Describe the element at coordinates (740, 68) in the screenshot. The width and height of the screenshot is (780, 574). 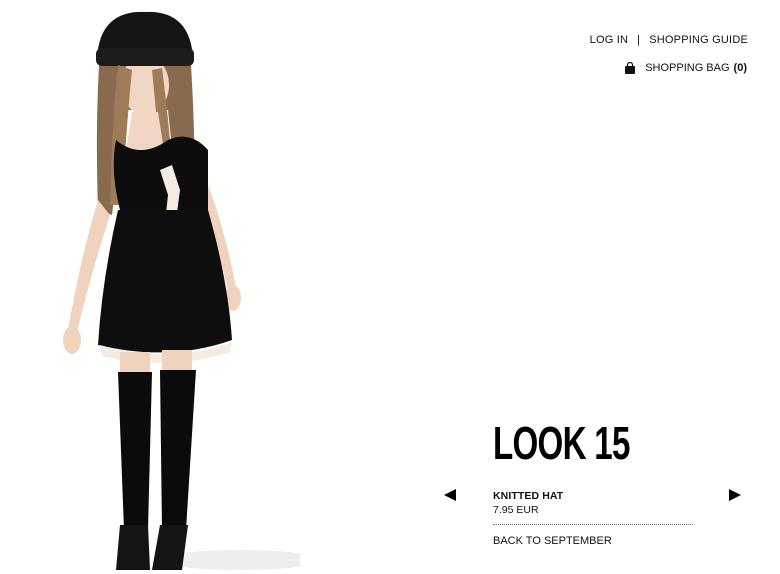
I see `shopping-bag-count: (0)` at that location.